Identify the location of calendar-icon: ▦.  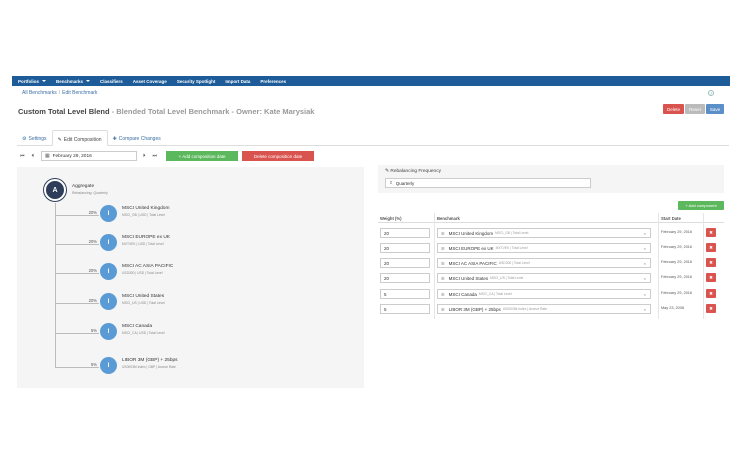
(47, 156).